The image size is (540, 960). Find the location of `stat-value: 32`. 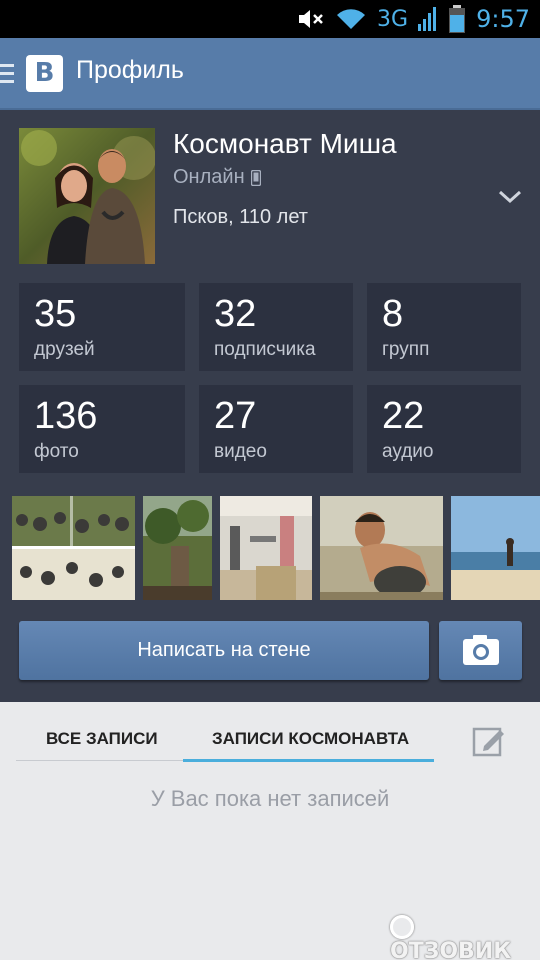

stat-value: 32 is located at coordinates (235, 314).